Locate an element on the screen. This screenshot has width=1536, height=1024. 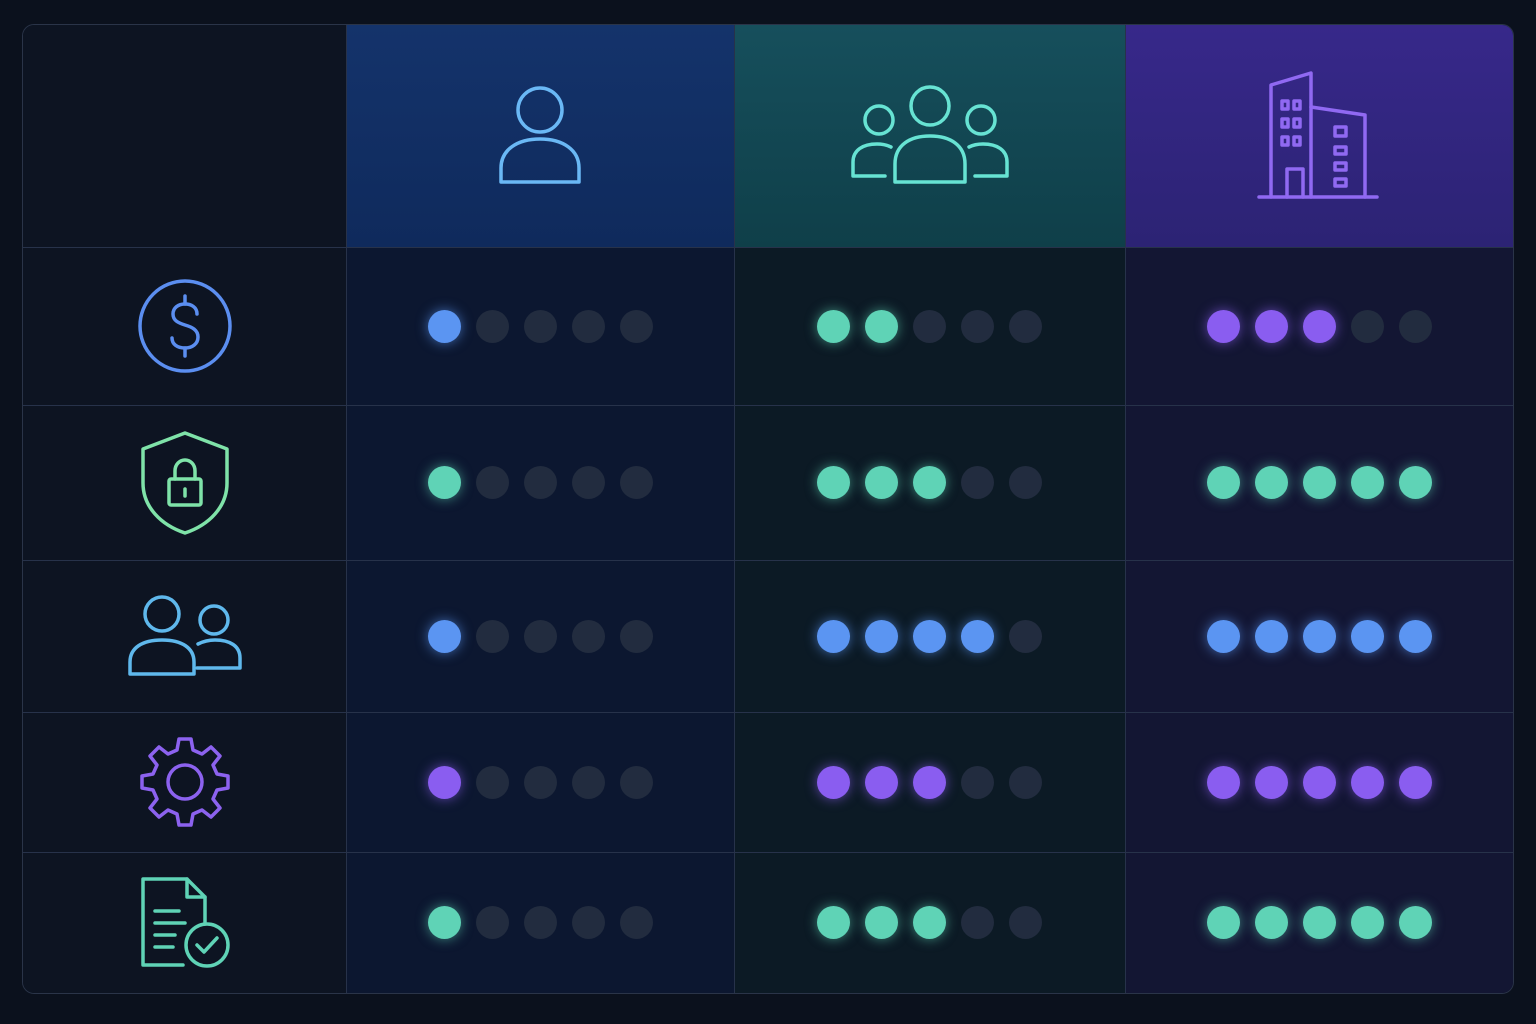
users-icon is located at coordinates (185, 636).